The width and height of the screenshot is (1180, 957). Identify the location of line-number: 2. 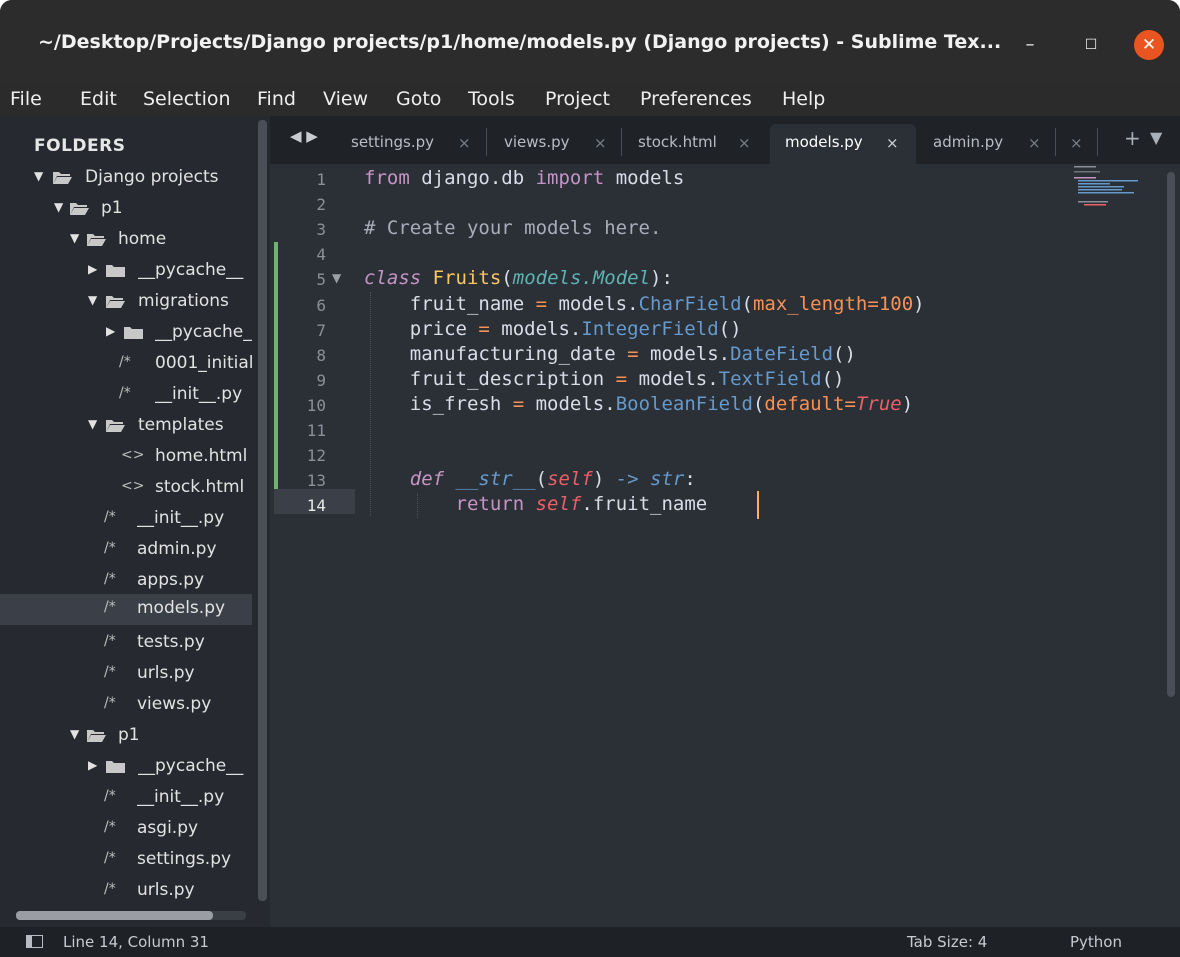
(321, 204).